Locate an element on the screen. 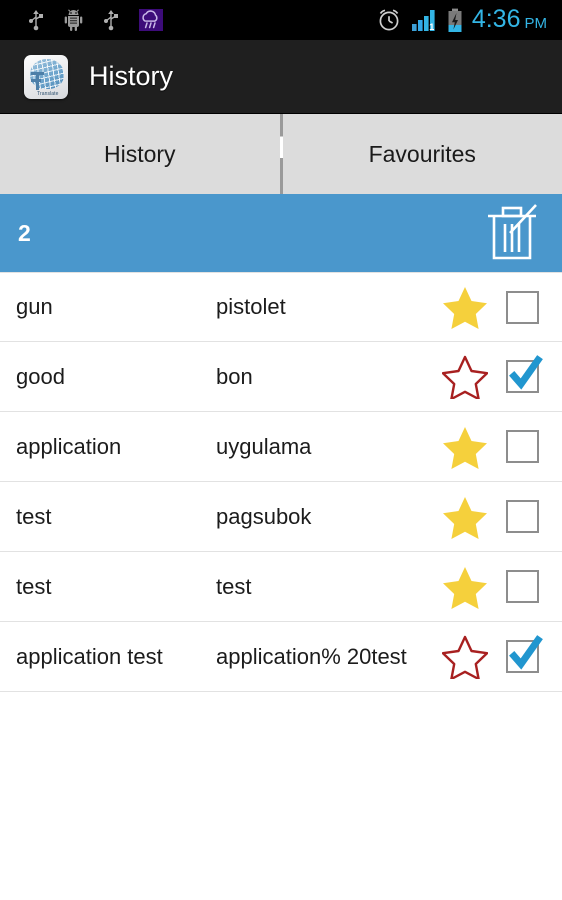  glyph-arm-top is located at coordinates (37, 73).